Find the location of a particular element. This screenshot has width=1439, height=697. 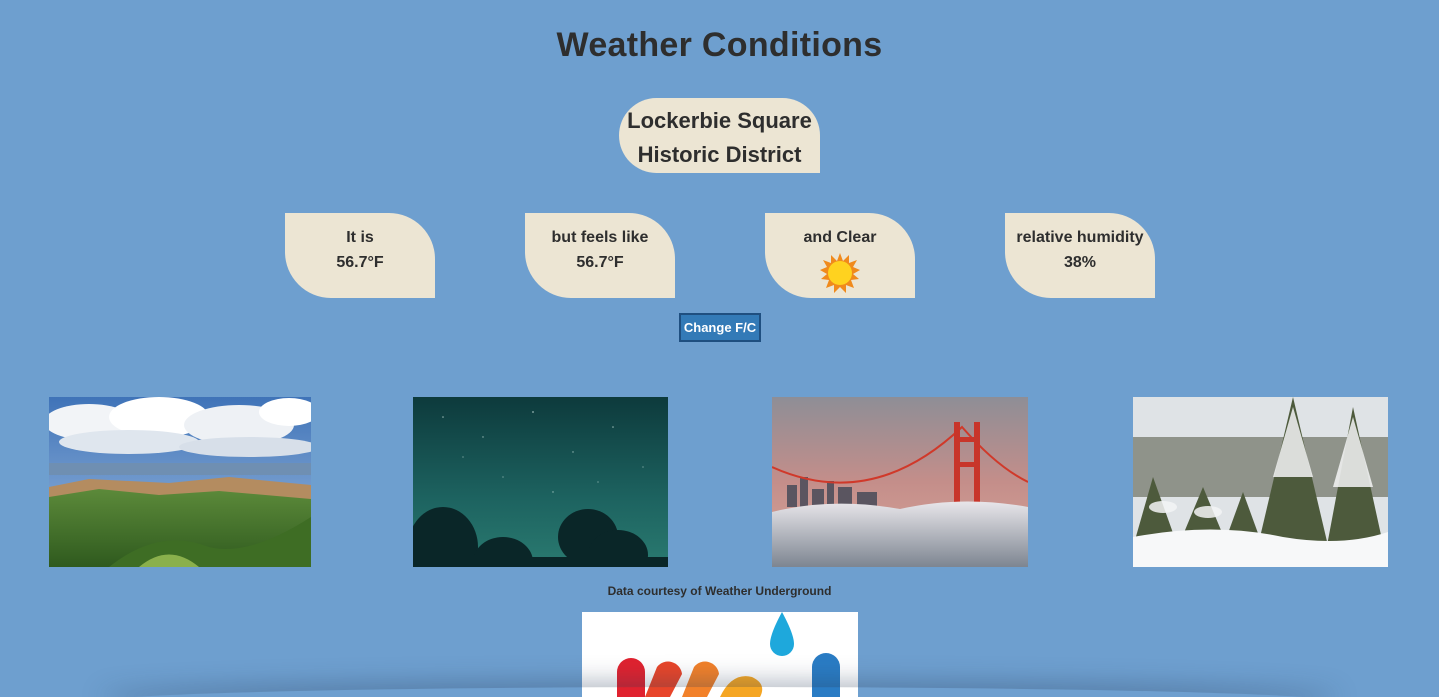

sun-icon is located at coordinates (840, 273).